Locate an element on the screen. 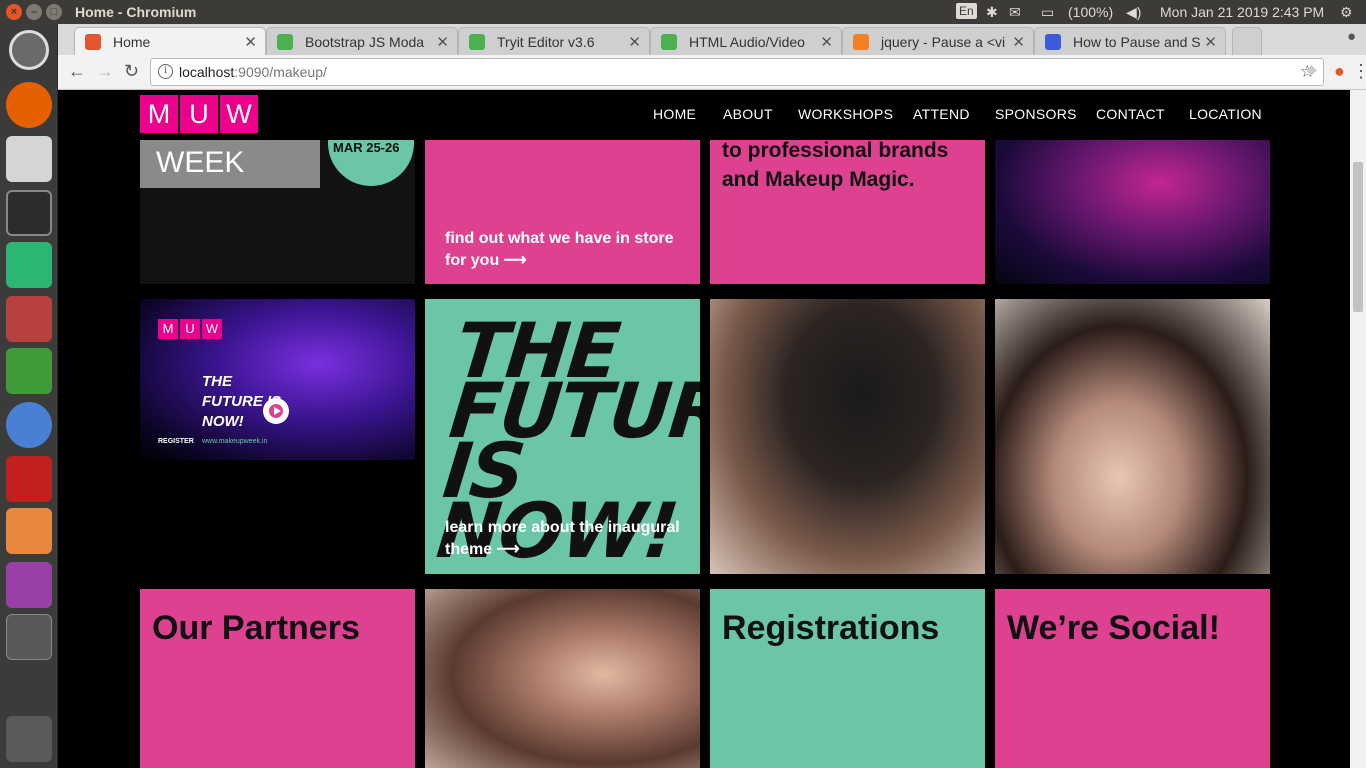 The width and height of the screenshot is (1366, 768). atom-editor-icon is located at coordinates (29, 265).